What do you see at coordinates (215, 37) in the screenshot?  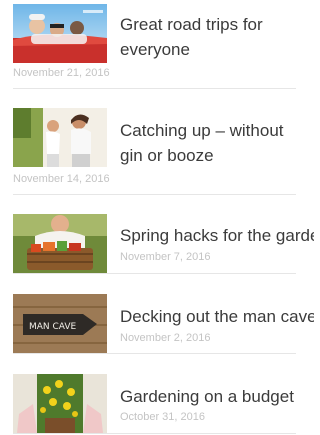 I see `post-title-link: Great road trips for everyone` at bounding box center [215, 37].